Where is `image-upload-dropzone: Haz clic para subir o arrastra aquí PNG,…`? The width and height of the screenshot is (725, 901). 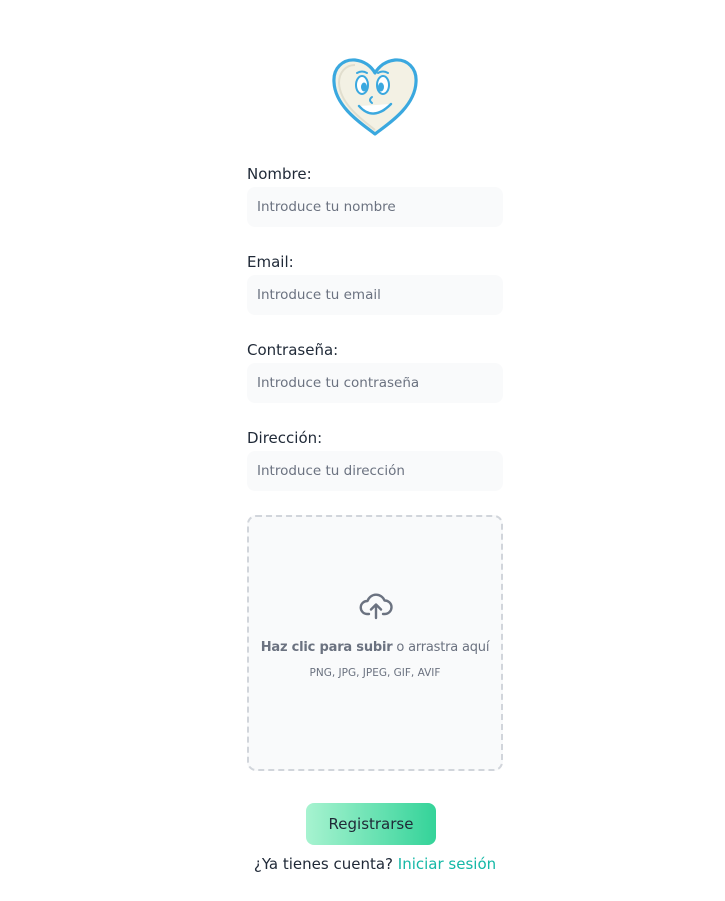
image-upload-dropzone: Haz clic para subir o arrastra aquí PNG,… is located at coordinates (375, 643).